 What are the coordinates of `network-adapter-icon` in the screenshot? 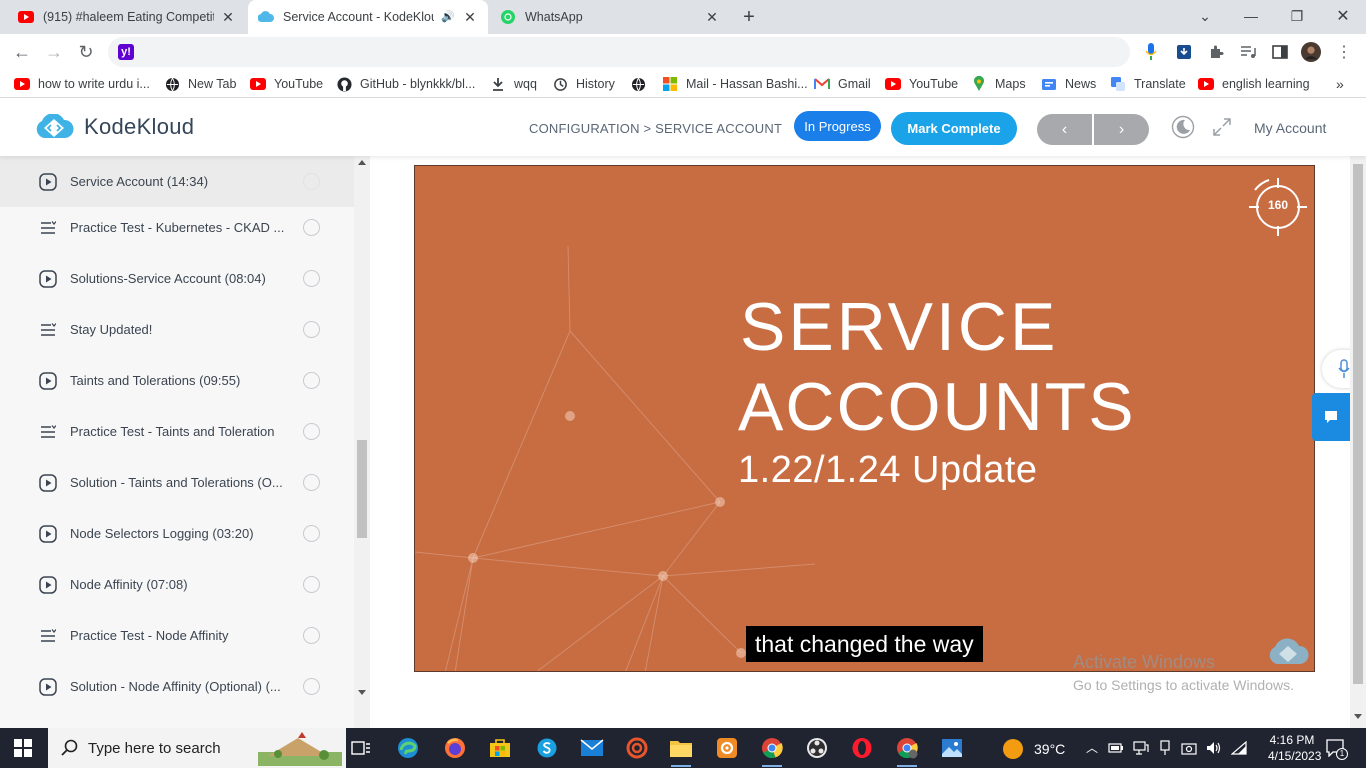 It's located at (1141, 747).